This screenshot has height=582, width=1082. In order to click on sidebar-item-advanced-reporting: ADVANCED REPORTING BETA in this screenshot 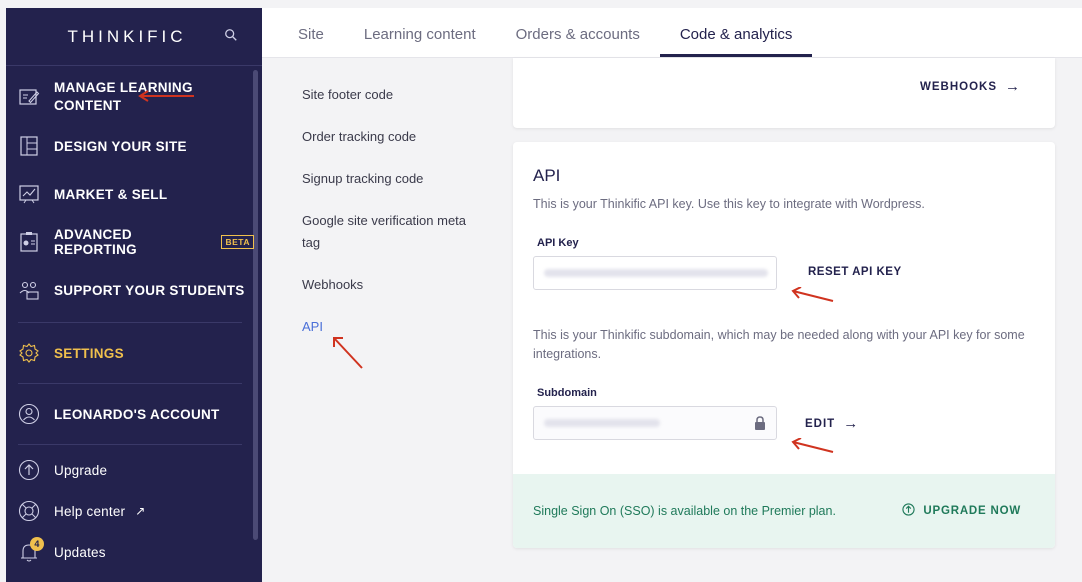, I will do `click(130, 242)`.